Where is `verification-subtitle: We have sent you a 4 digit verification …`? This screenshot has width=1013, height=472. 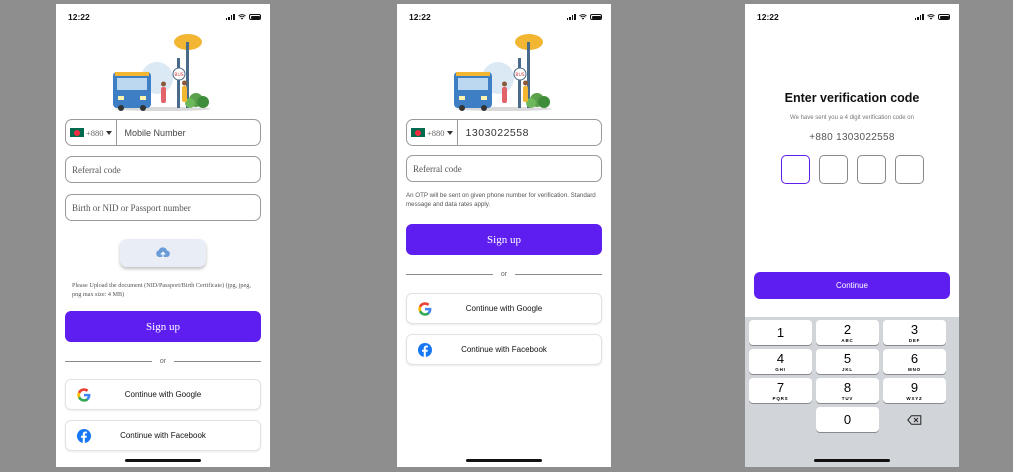 verification-subtitle: We have sent you a 4 digit verification … is located at coordinates (852, 118).